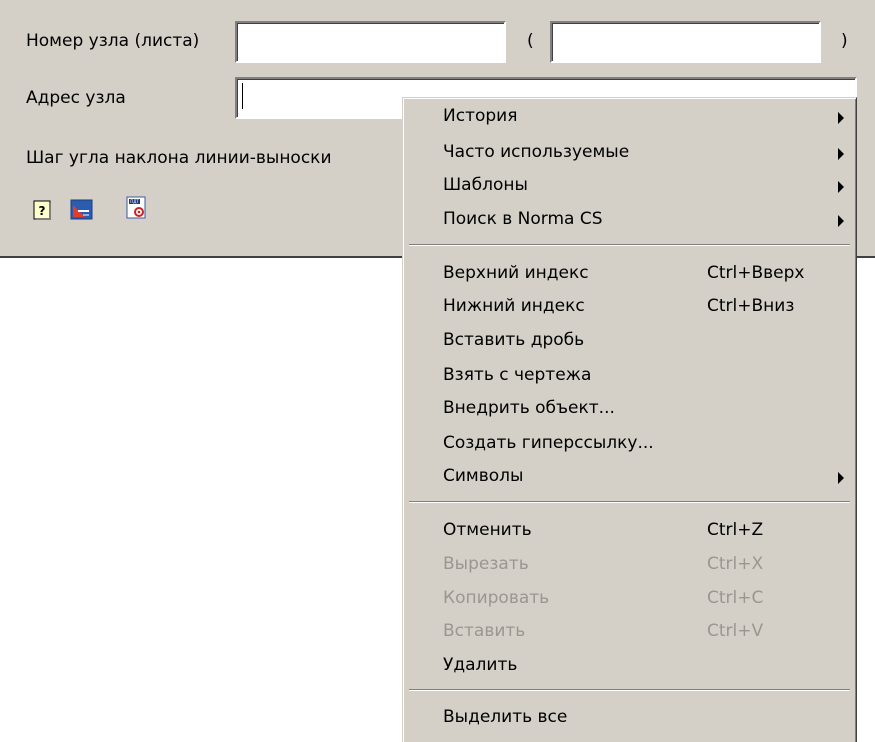 This screenshot has width=875, height=742. I want to click on help-icon: ?, so click(43, 210).